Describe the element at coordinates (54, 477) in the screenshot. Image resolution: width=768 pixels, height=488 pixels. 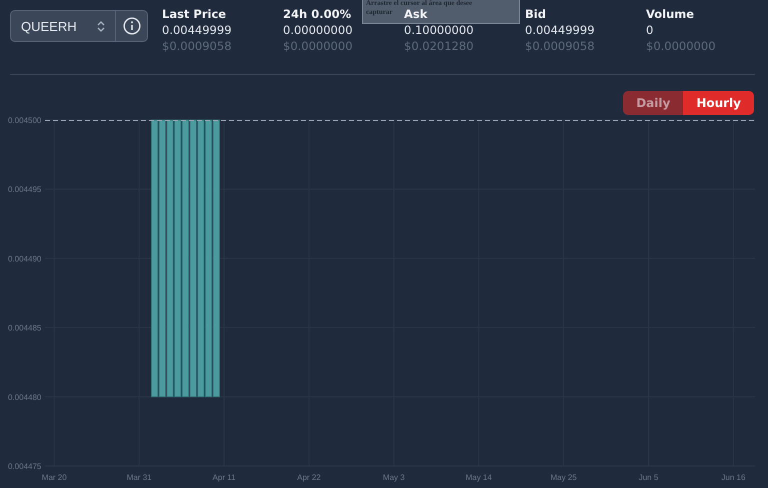
I see `x-axis-label: Mar 20` at that location.